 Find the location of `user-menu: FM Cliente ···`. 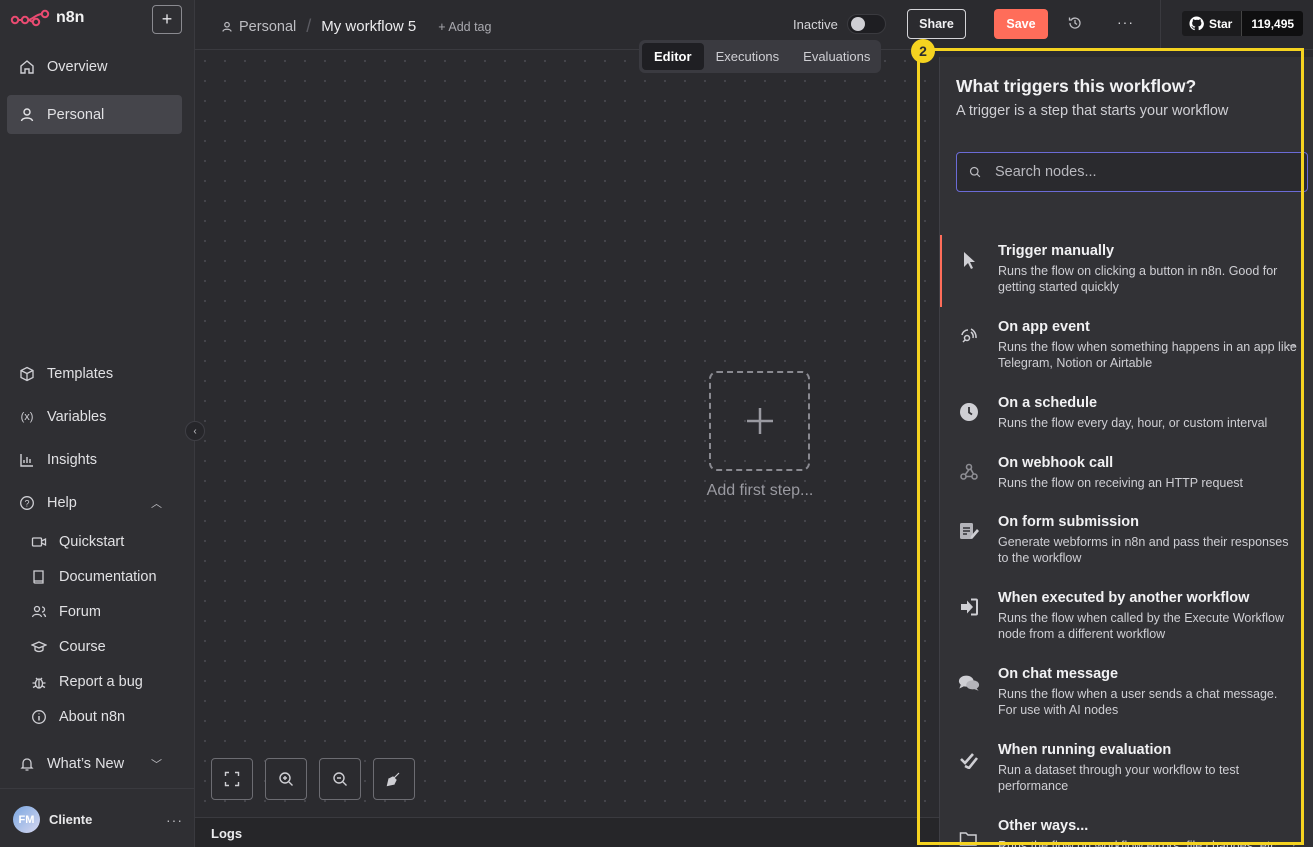

user-menu: FM Cliente ··· is located at coordinates (98, 819).